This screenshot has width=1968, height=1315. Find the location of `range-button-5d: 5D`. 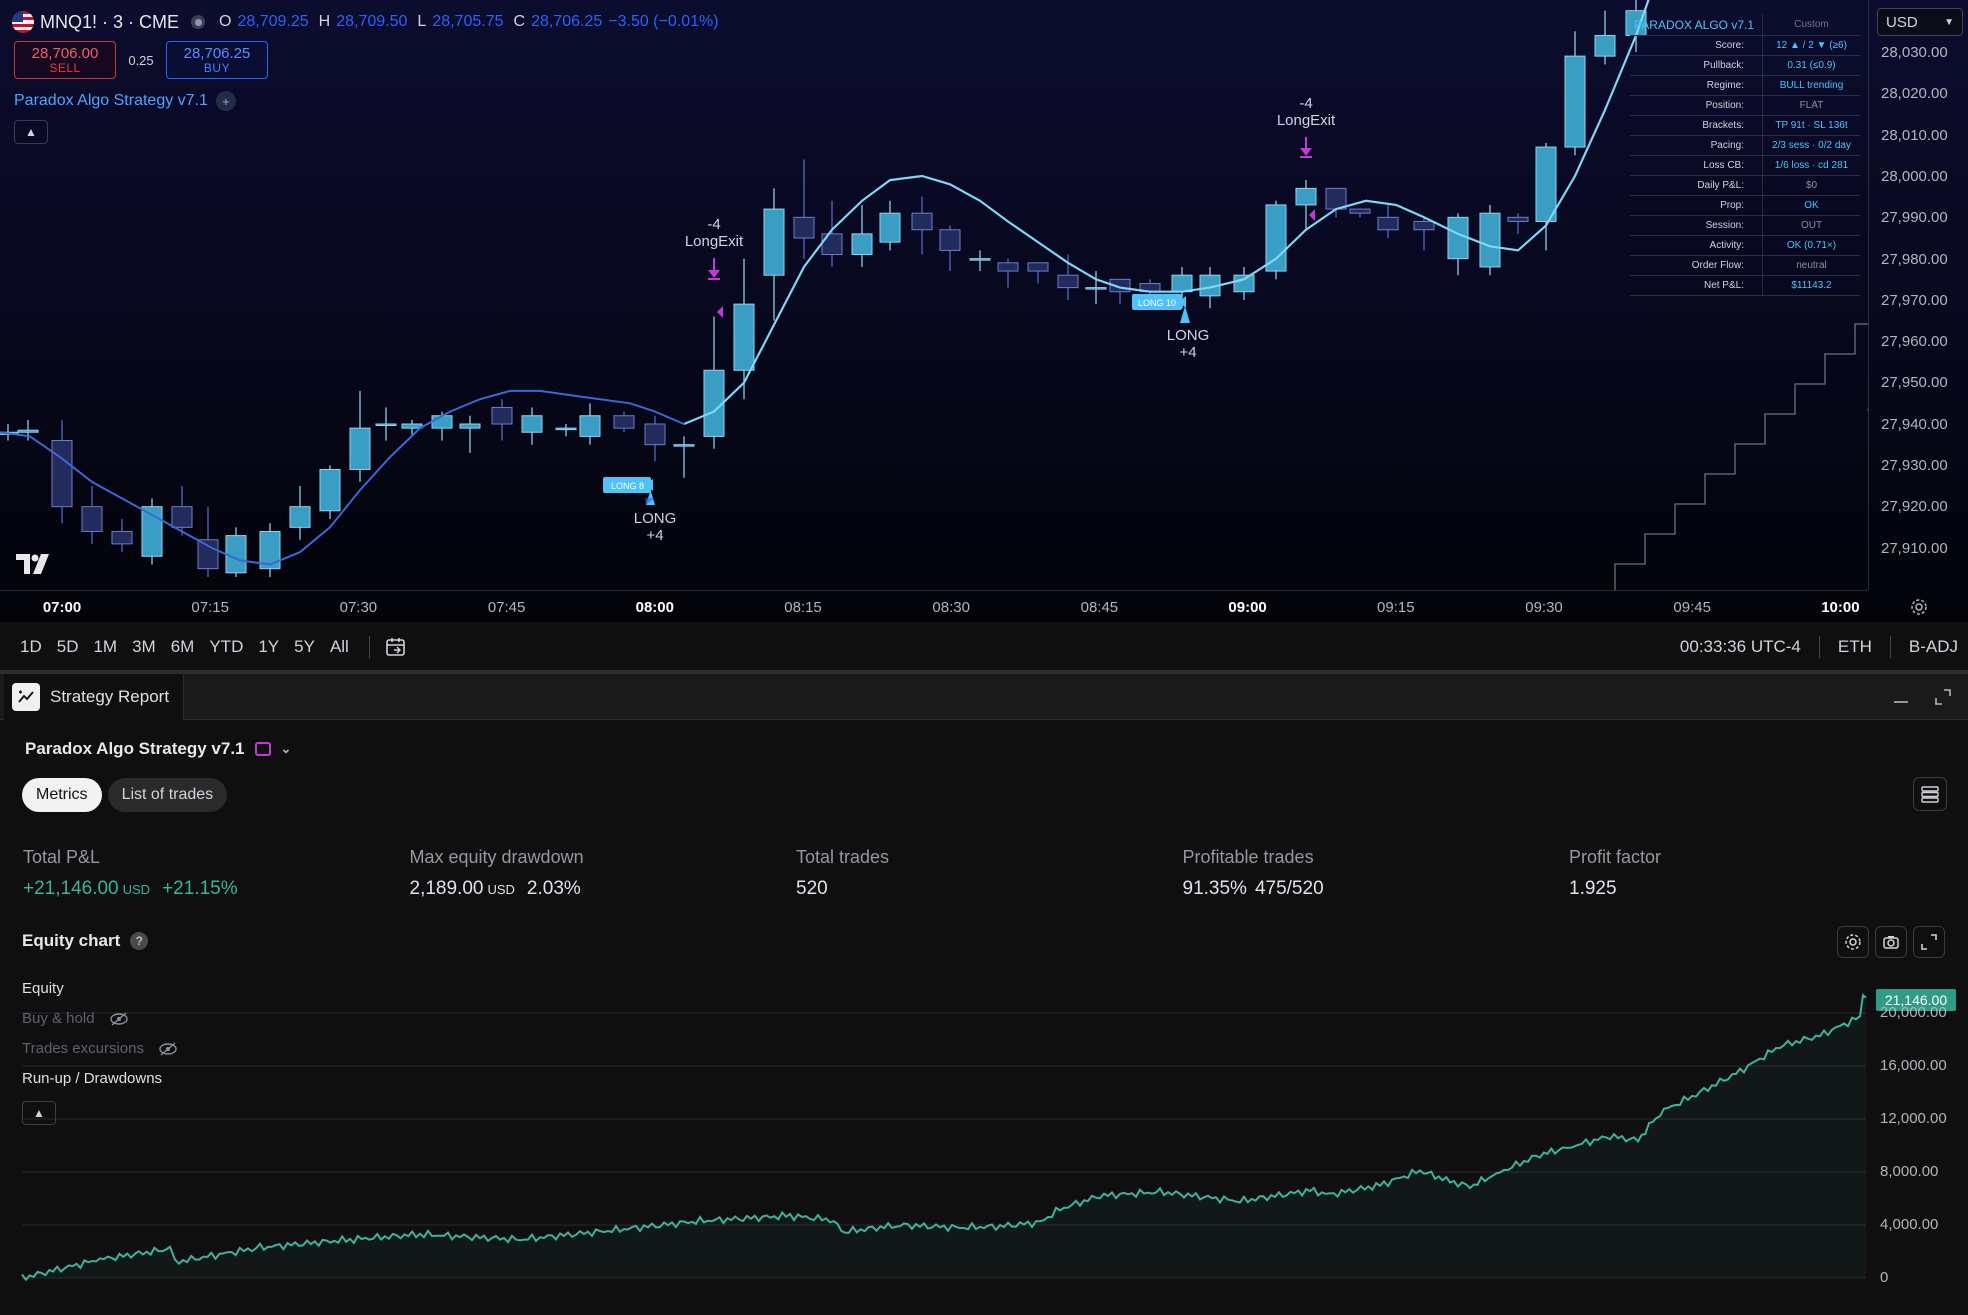

range-button-5d: 5D is located at coordinates (68, 647).